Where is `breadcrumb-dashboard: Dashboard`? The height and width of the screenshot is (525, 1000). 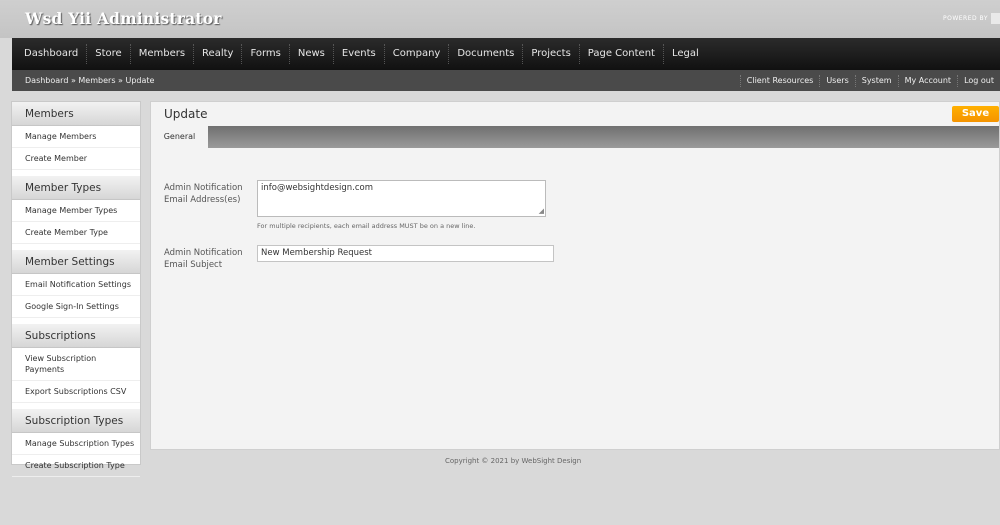 breadcrumb-dashboard: Dashboard is located at coordinates (46, 80).